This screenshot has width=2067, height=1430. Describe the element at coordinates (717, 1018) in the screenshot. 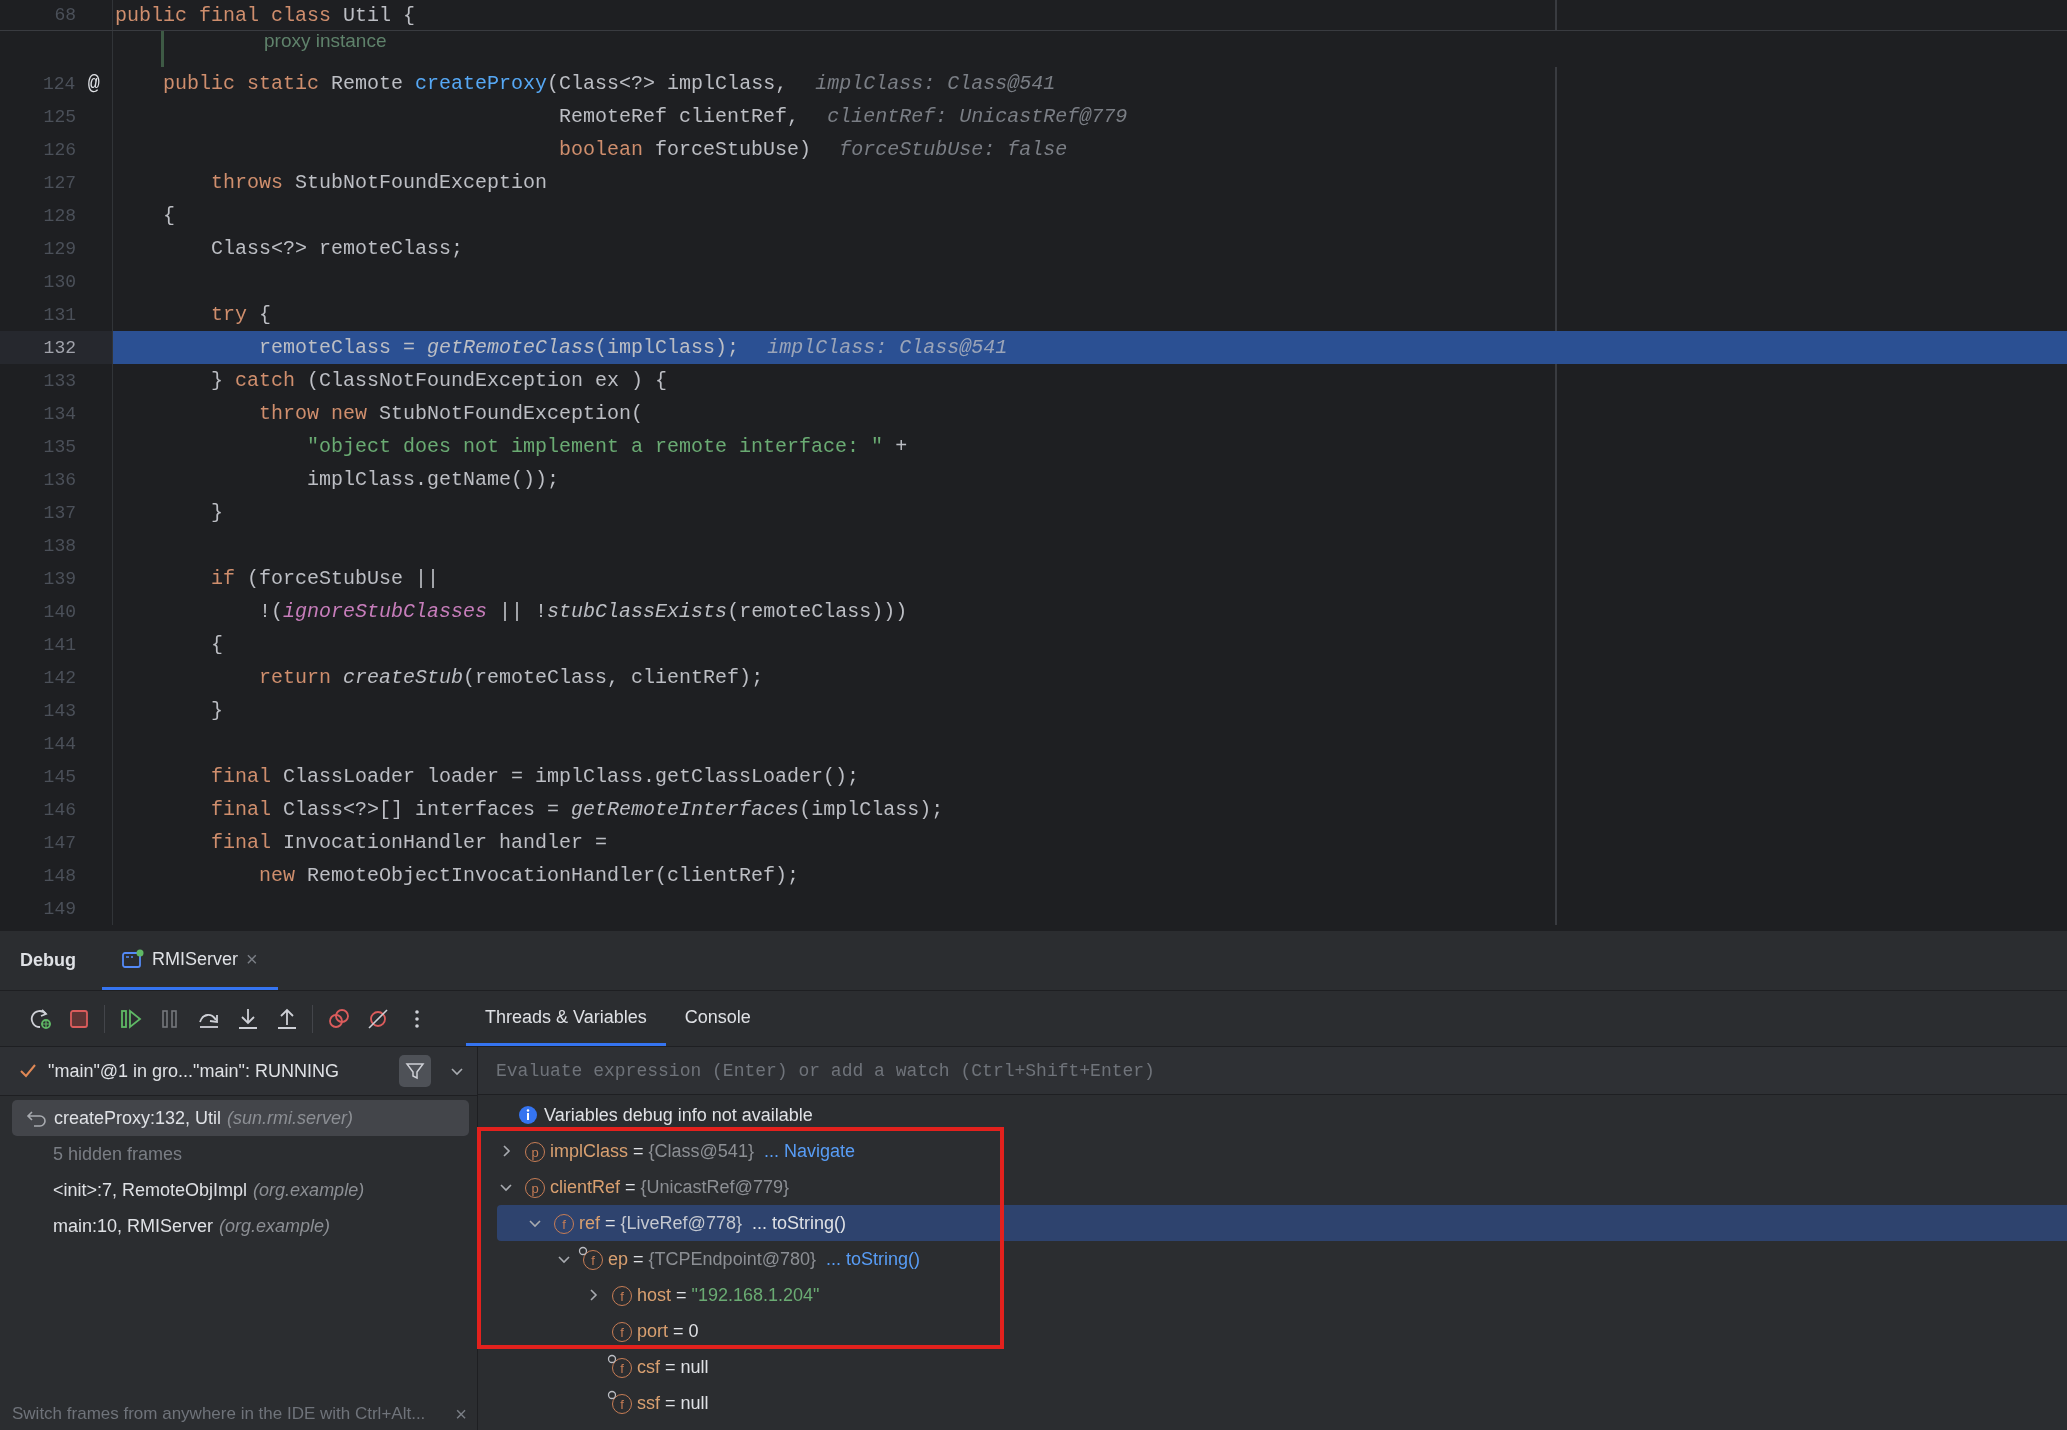

I see `view-tab: Console` at that location.